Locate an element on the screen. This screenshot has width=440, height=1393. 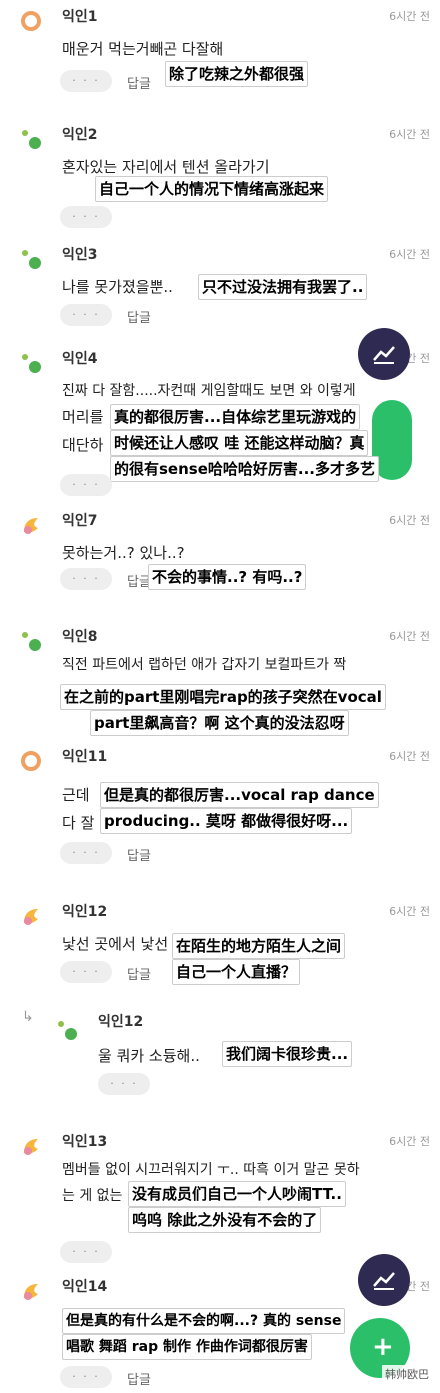
watermark: 韩帅欧巴 is located at coordinates (407, 1374).